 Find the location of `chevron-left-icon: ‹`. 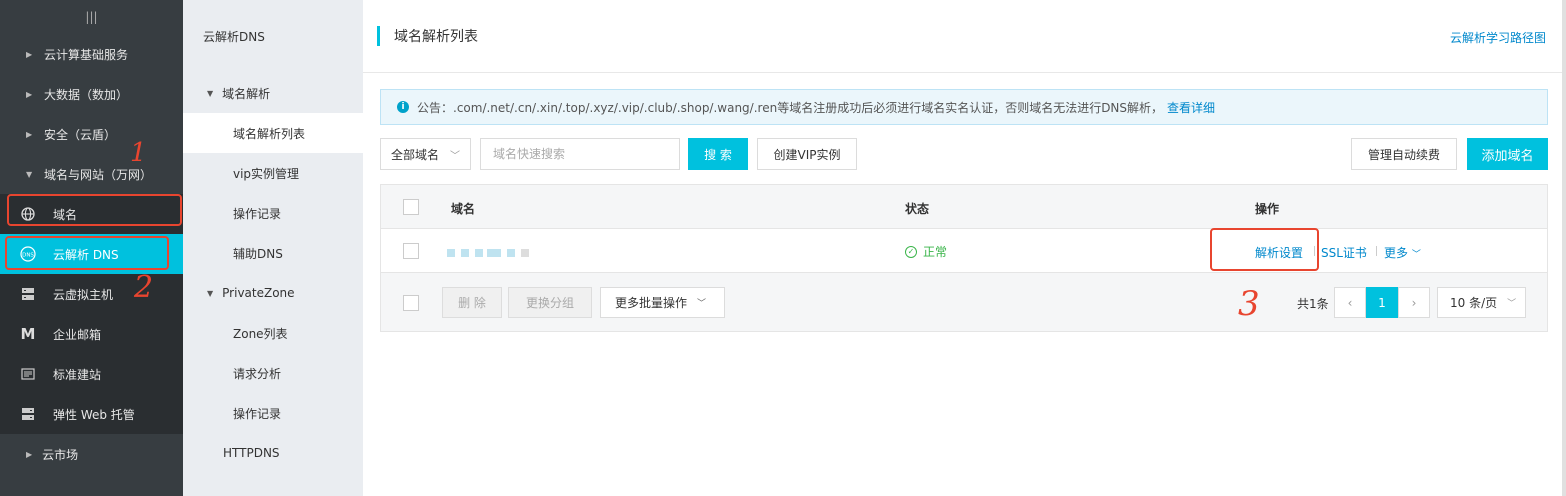

chevron-left-icon: ‹ is located at coordinates (1350, 302).